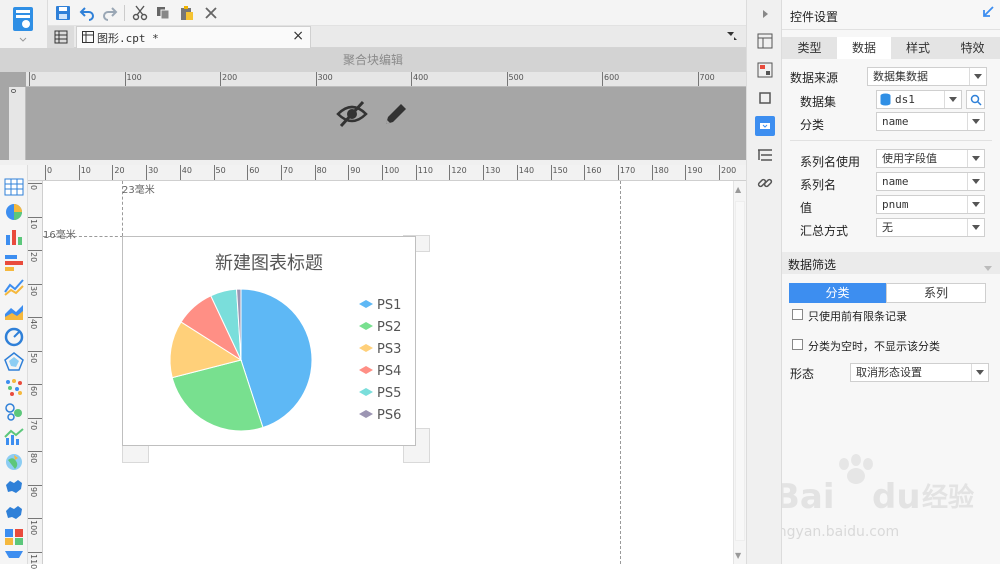 The height and width of the screenshot is (569, 1000). Describe the element at coordinates (930, 181) in the screenshot. I see `series-name-select: name` at that location.